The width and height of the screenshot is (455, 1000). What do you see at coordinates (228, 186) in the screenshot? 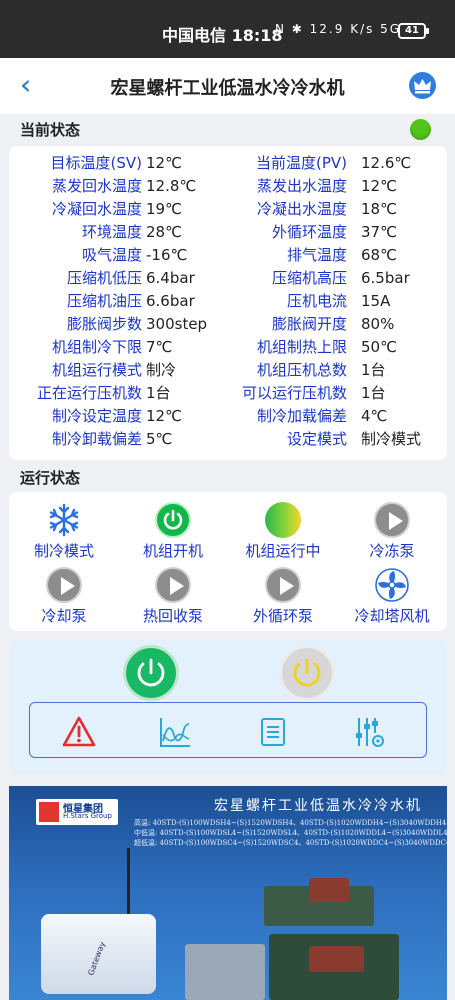
I see `param-row: 蒸发回水温度 12.8℃ 蒸发出水温度 12℃` at bounding box center [228, 186].